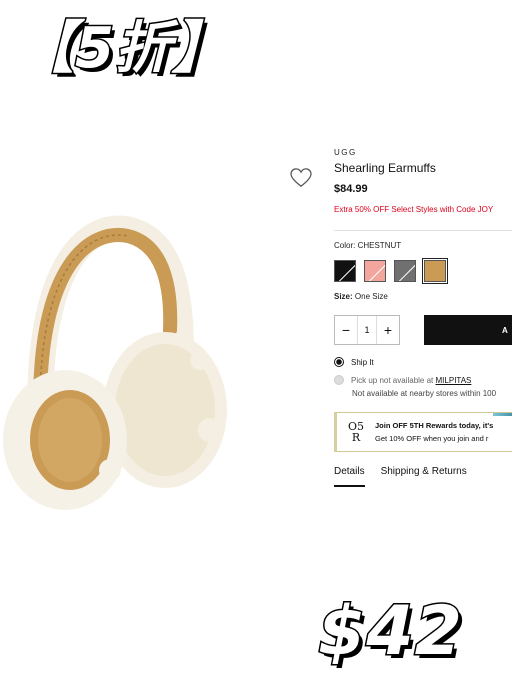  Describe the element at coordinates (339, 380) in the screenshot. I see `pickup-radio` at that location.